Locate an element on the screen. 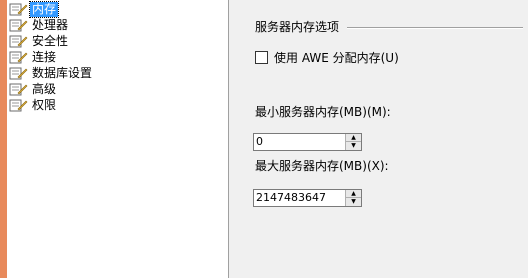 Image resolution: width=528 pixels, height=278 pixels. group-divider is located at coordinates (435, 28).